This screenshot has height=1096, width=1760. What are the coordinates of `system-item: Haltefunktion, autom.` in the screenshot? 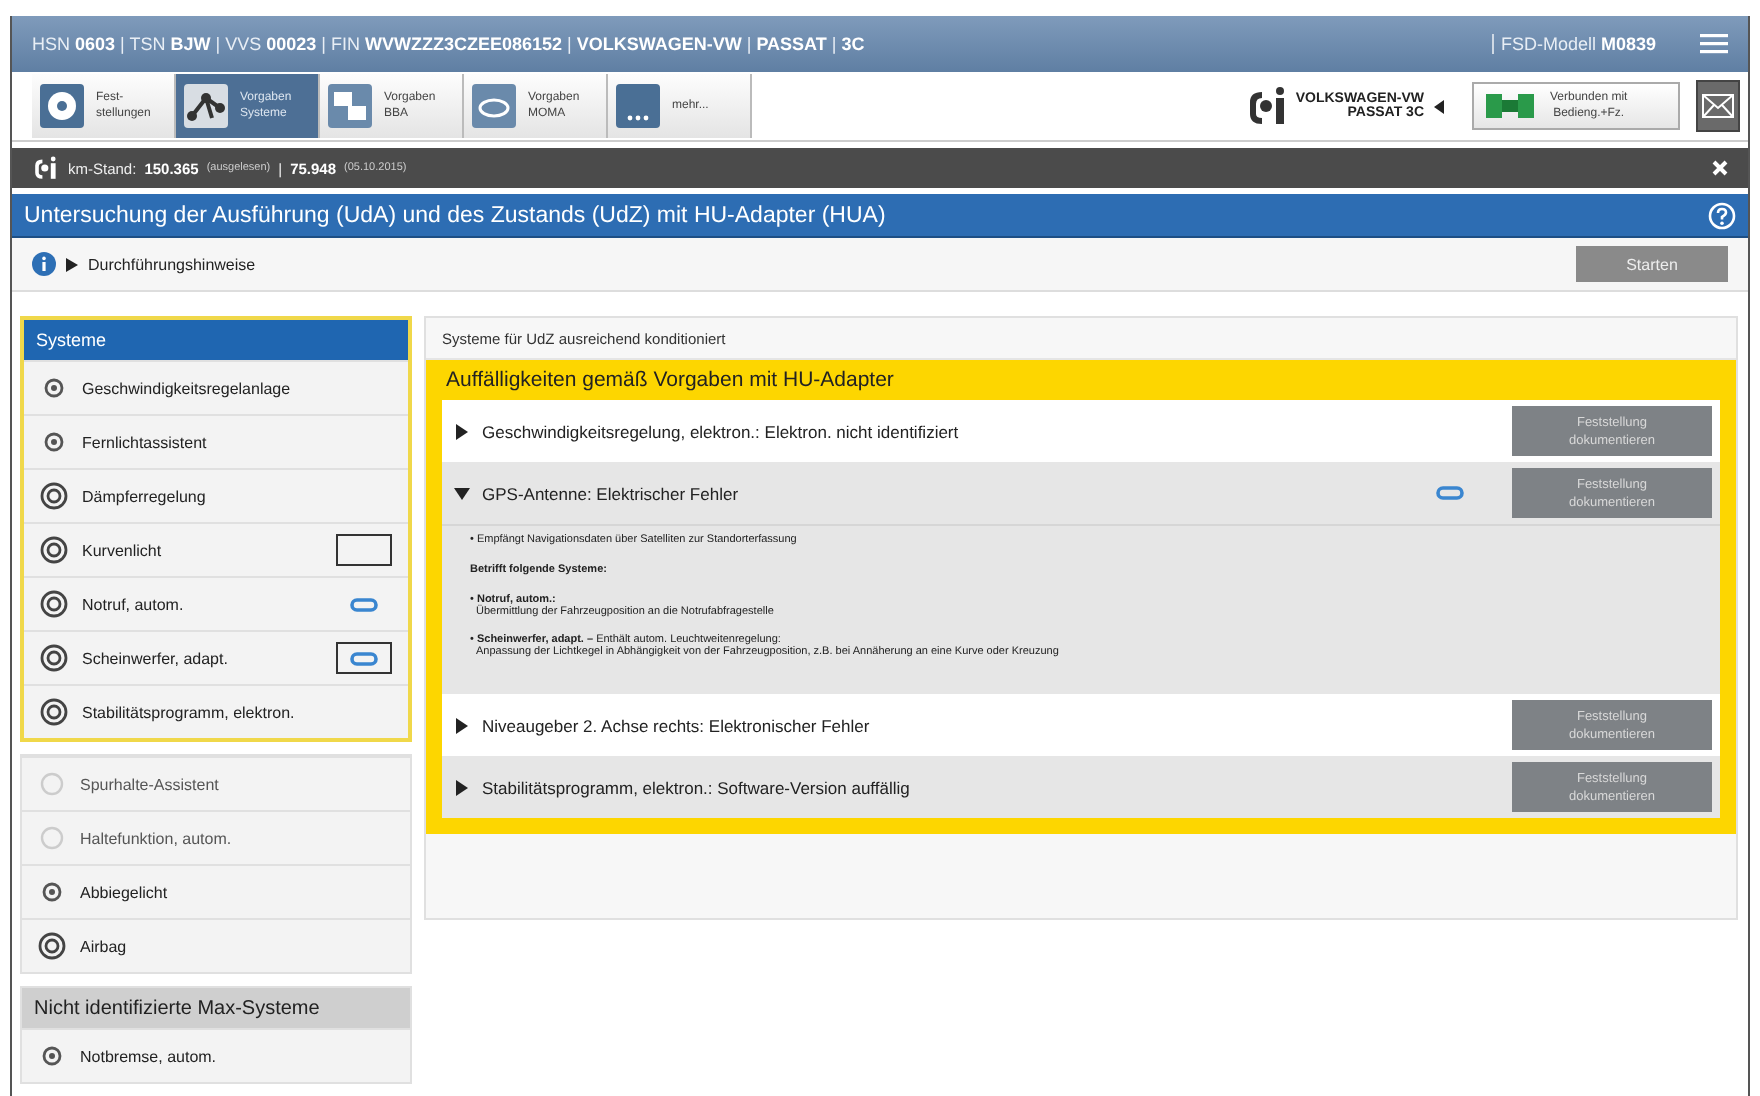 It's located at (216, 837).